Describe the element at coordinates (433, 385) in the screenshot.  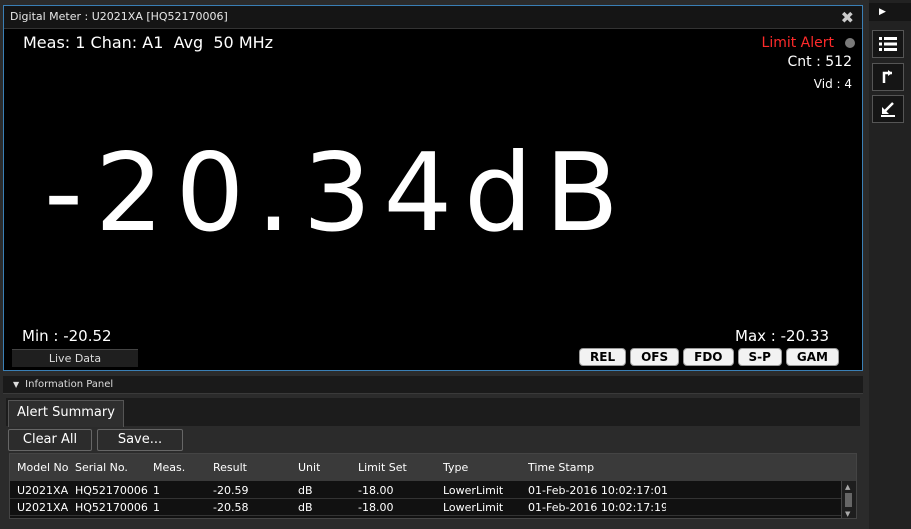
I see `information-panel-header: ▼ Information Panel` at that location.